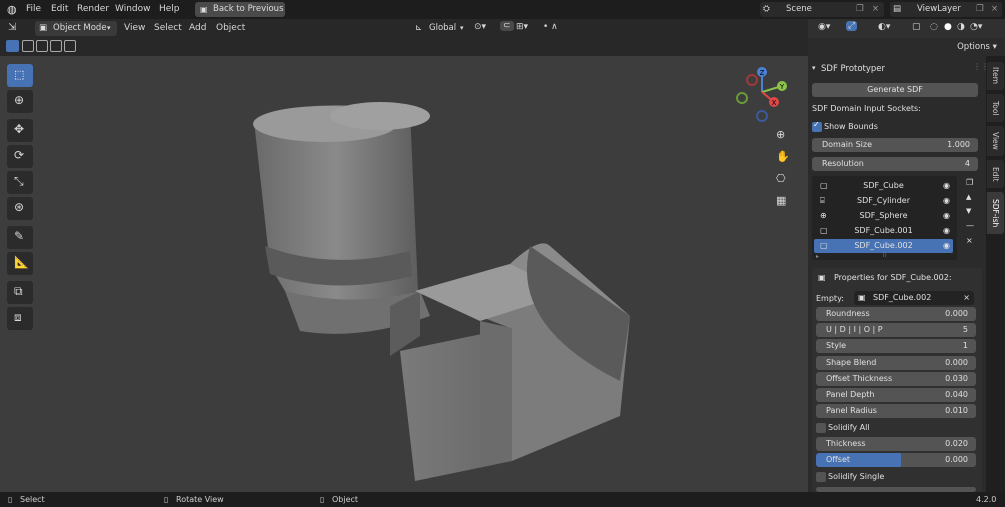 The height and width of the screenshot is (507, 1005). Describe the element at coordinates (43, 28) in the screenshot. I see `object-mode-icon: ▣` at that location.